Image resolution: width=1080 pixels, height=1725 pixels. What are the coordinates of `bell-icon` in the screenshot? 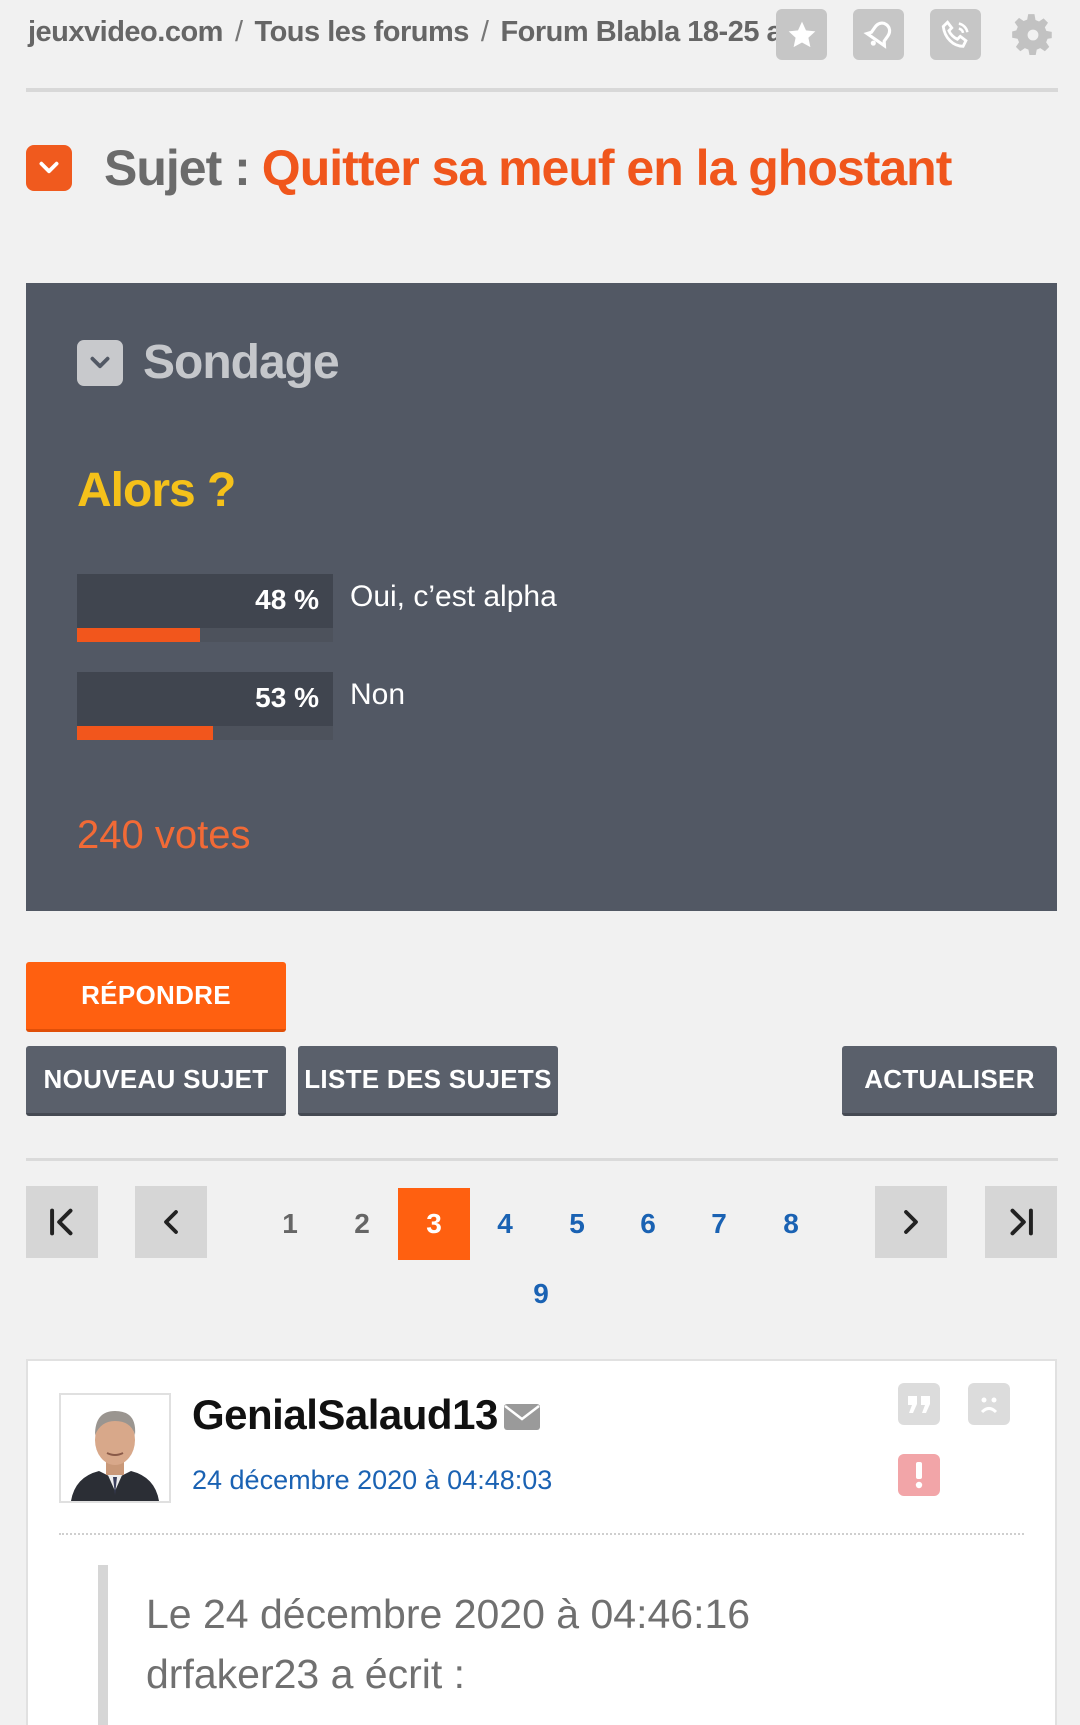 It's located at (878, 34).